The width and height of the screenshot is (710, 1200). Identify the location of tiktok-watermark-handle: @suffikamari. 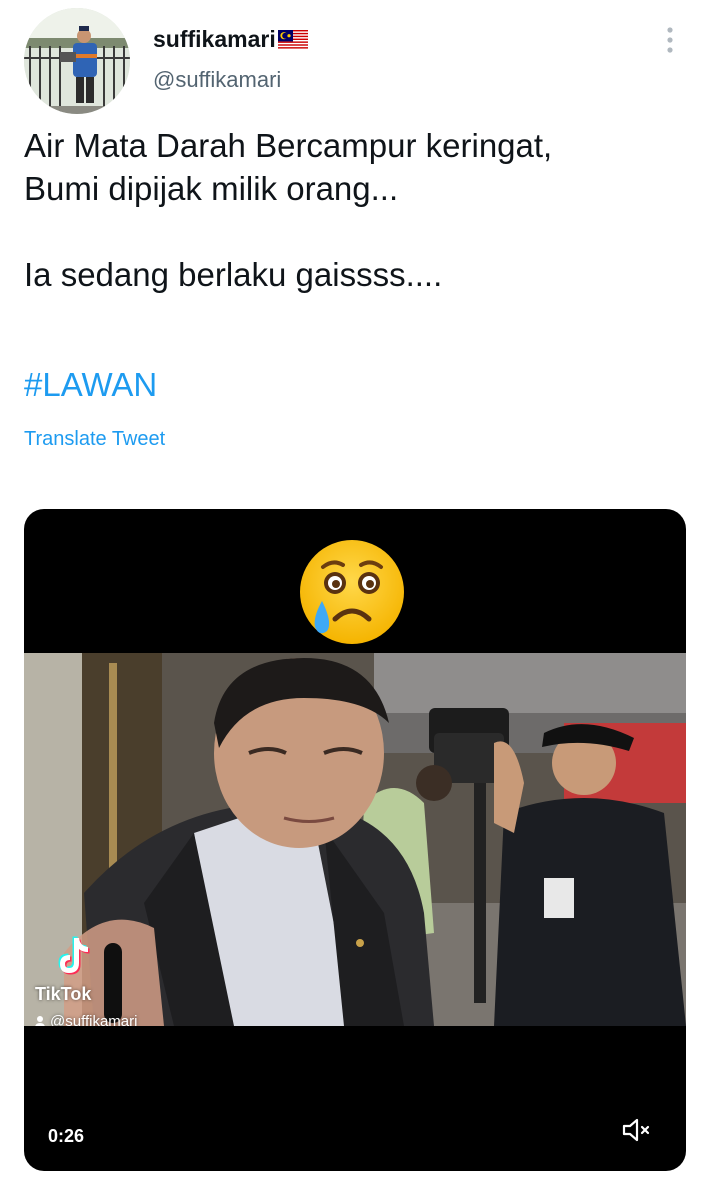
(85, 1019).